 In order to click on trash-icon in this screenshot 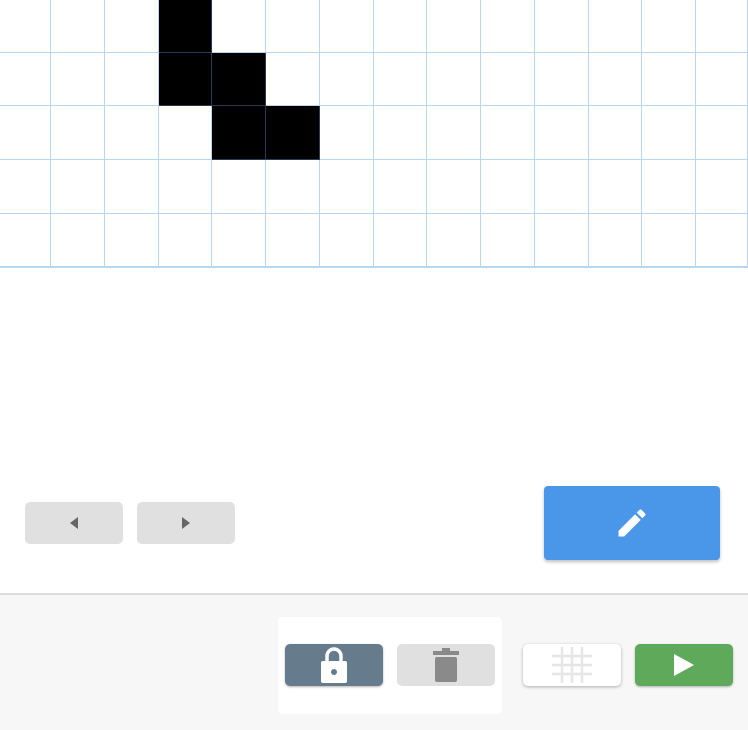, I will do `click(446, 665)`.